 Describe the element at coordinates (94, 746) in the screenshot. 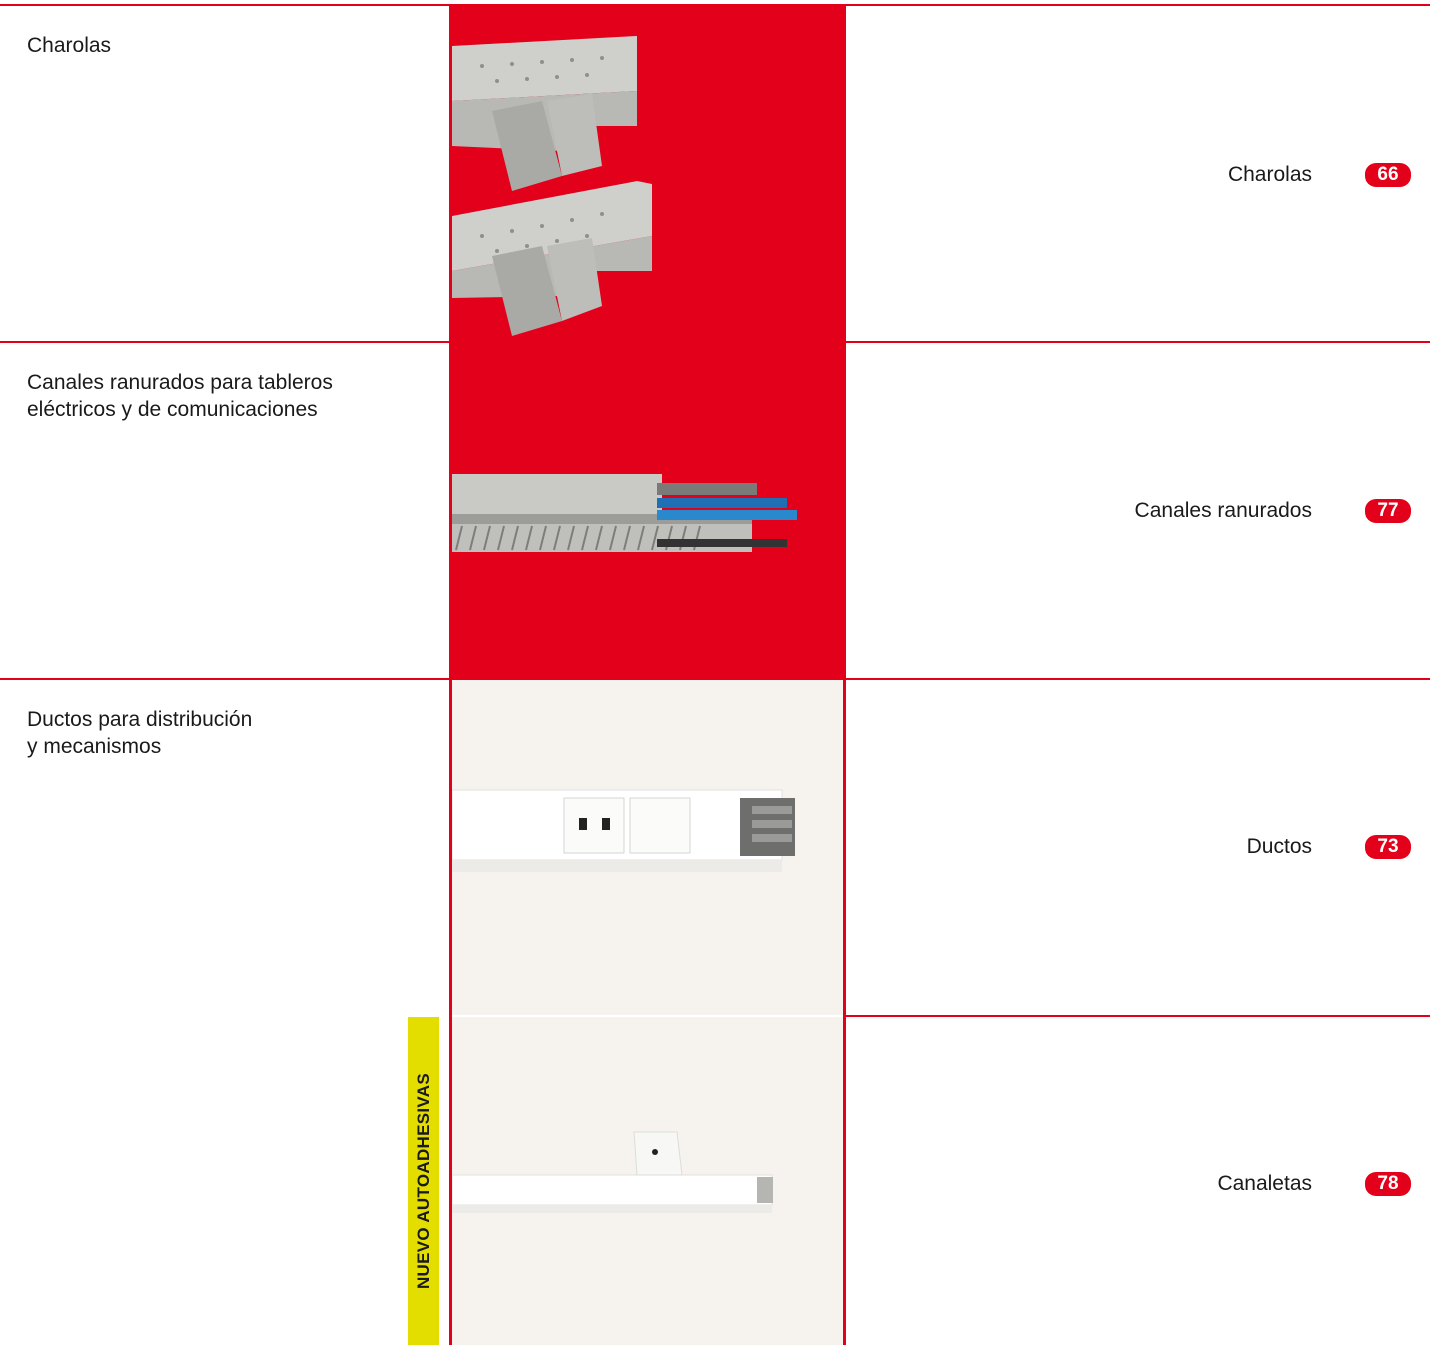

I see `category-title-line: y mecanismos` at that location.